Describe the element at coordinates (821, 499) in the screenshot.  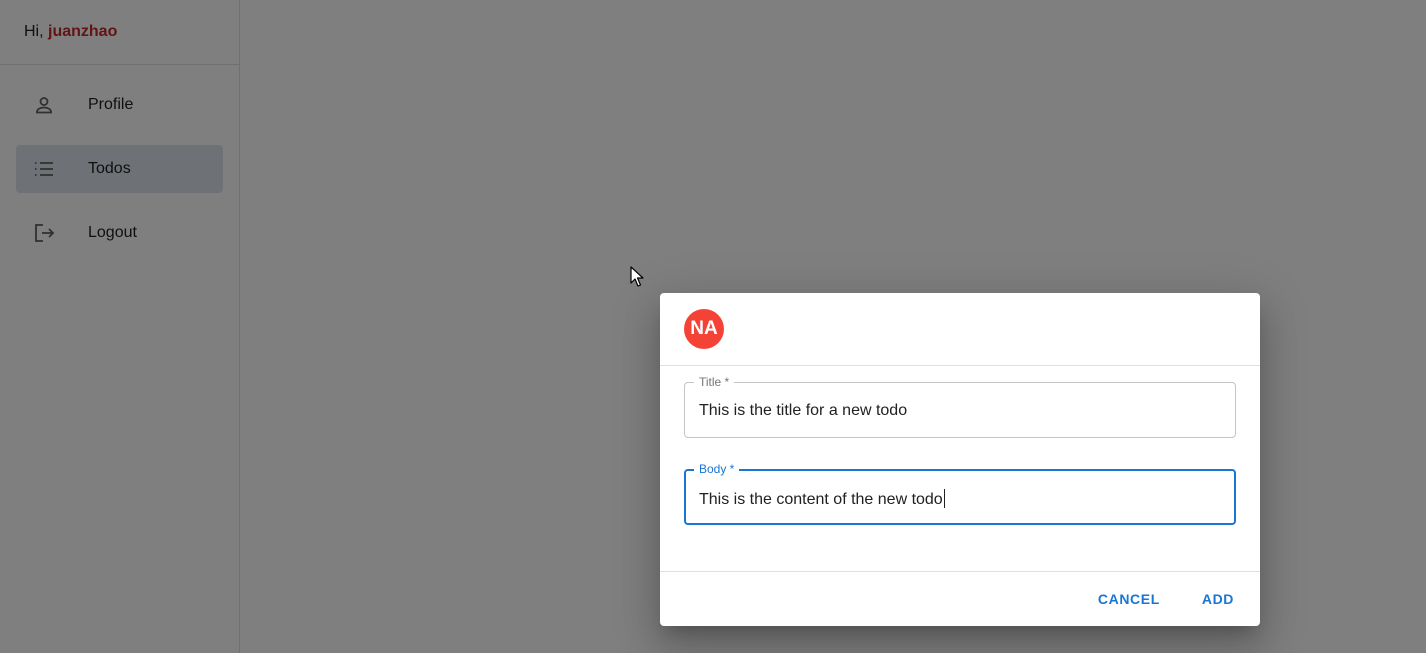
I see `body-input: This is the content of the new todo` at that location.